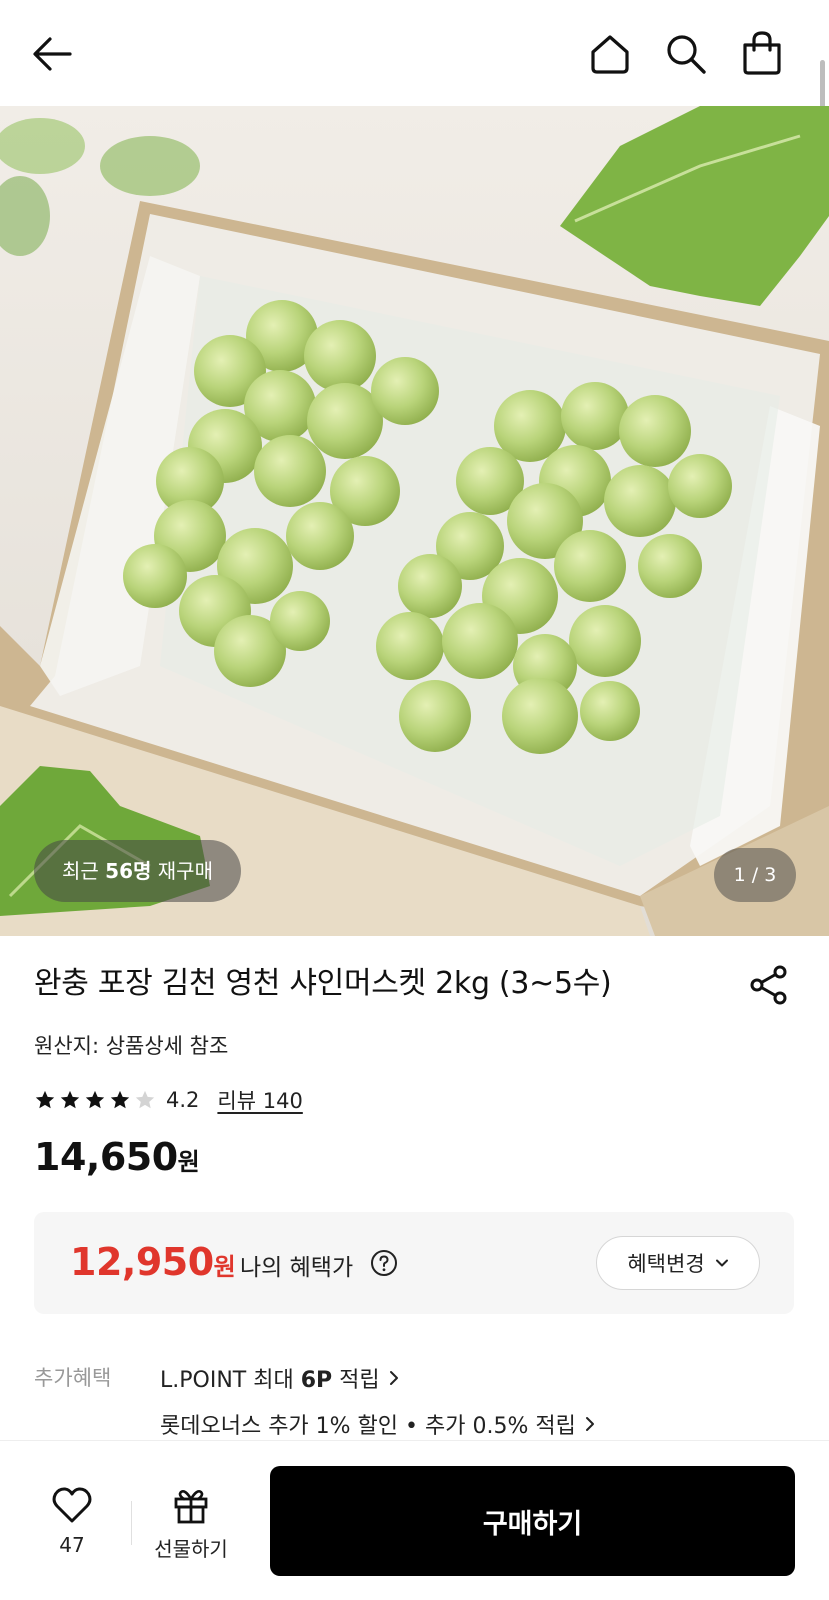  What do you see at coordinates (762, 53) in the screenshot?
I see `shopping-bag-icon` at bounding box center [762, 53].